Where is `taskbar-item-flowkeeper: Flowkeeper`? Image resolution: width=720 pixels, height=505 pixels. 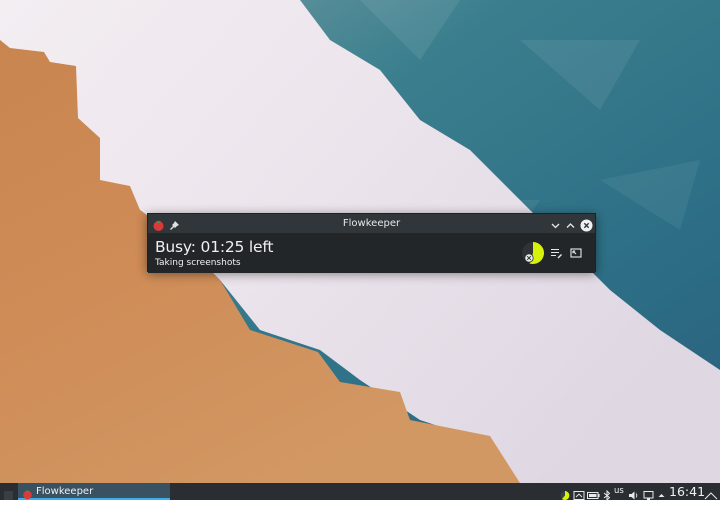 taskbar-item-flowkeeper: Flowkeeper is located at coordinates (94, 491).